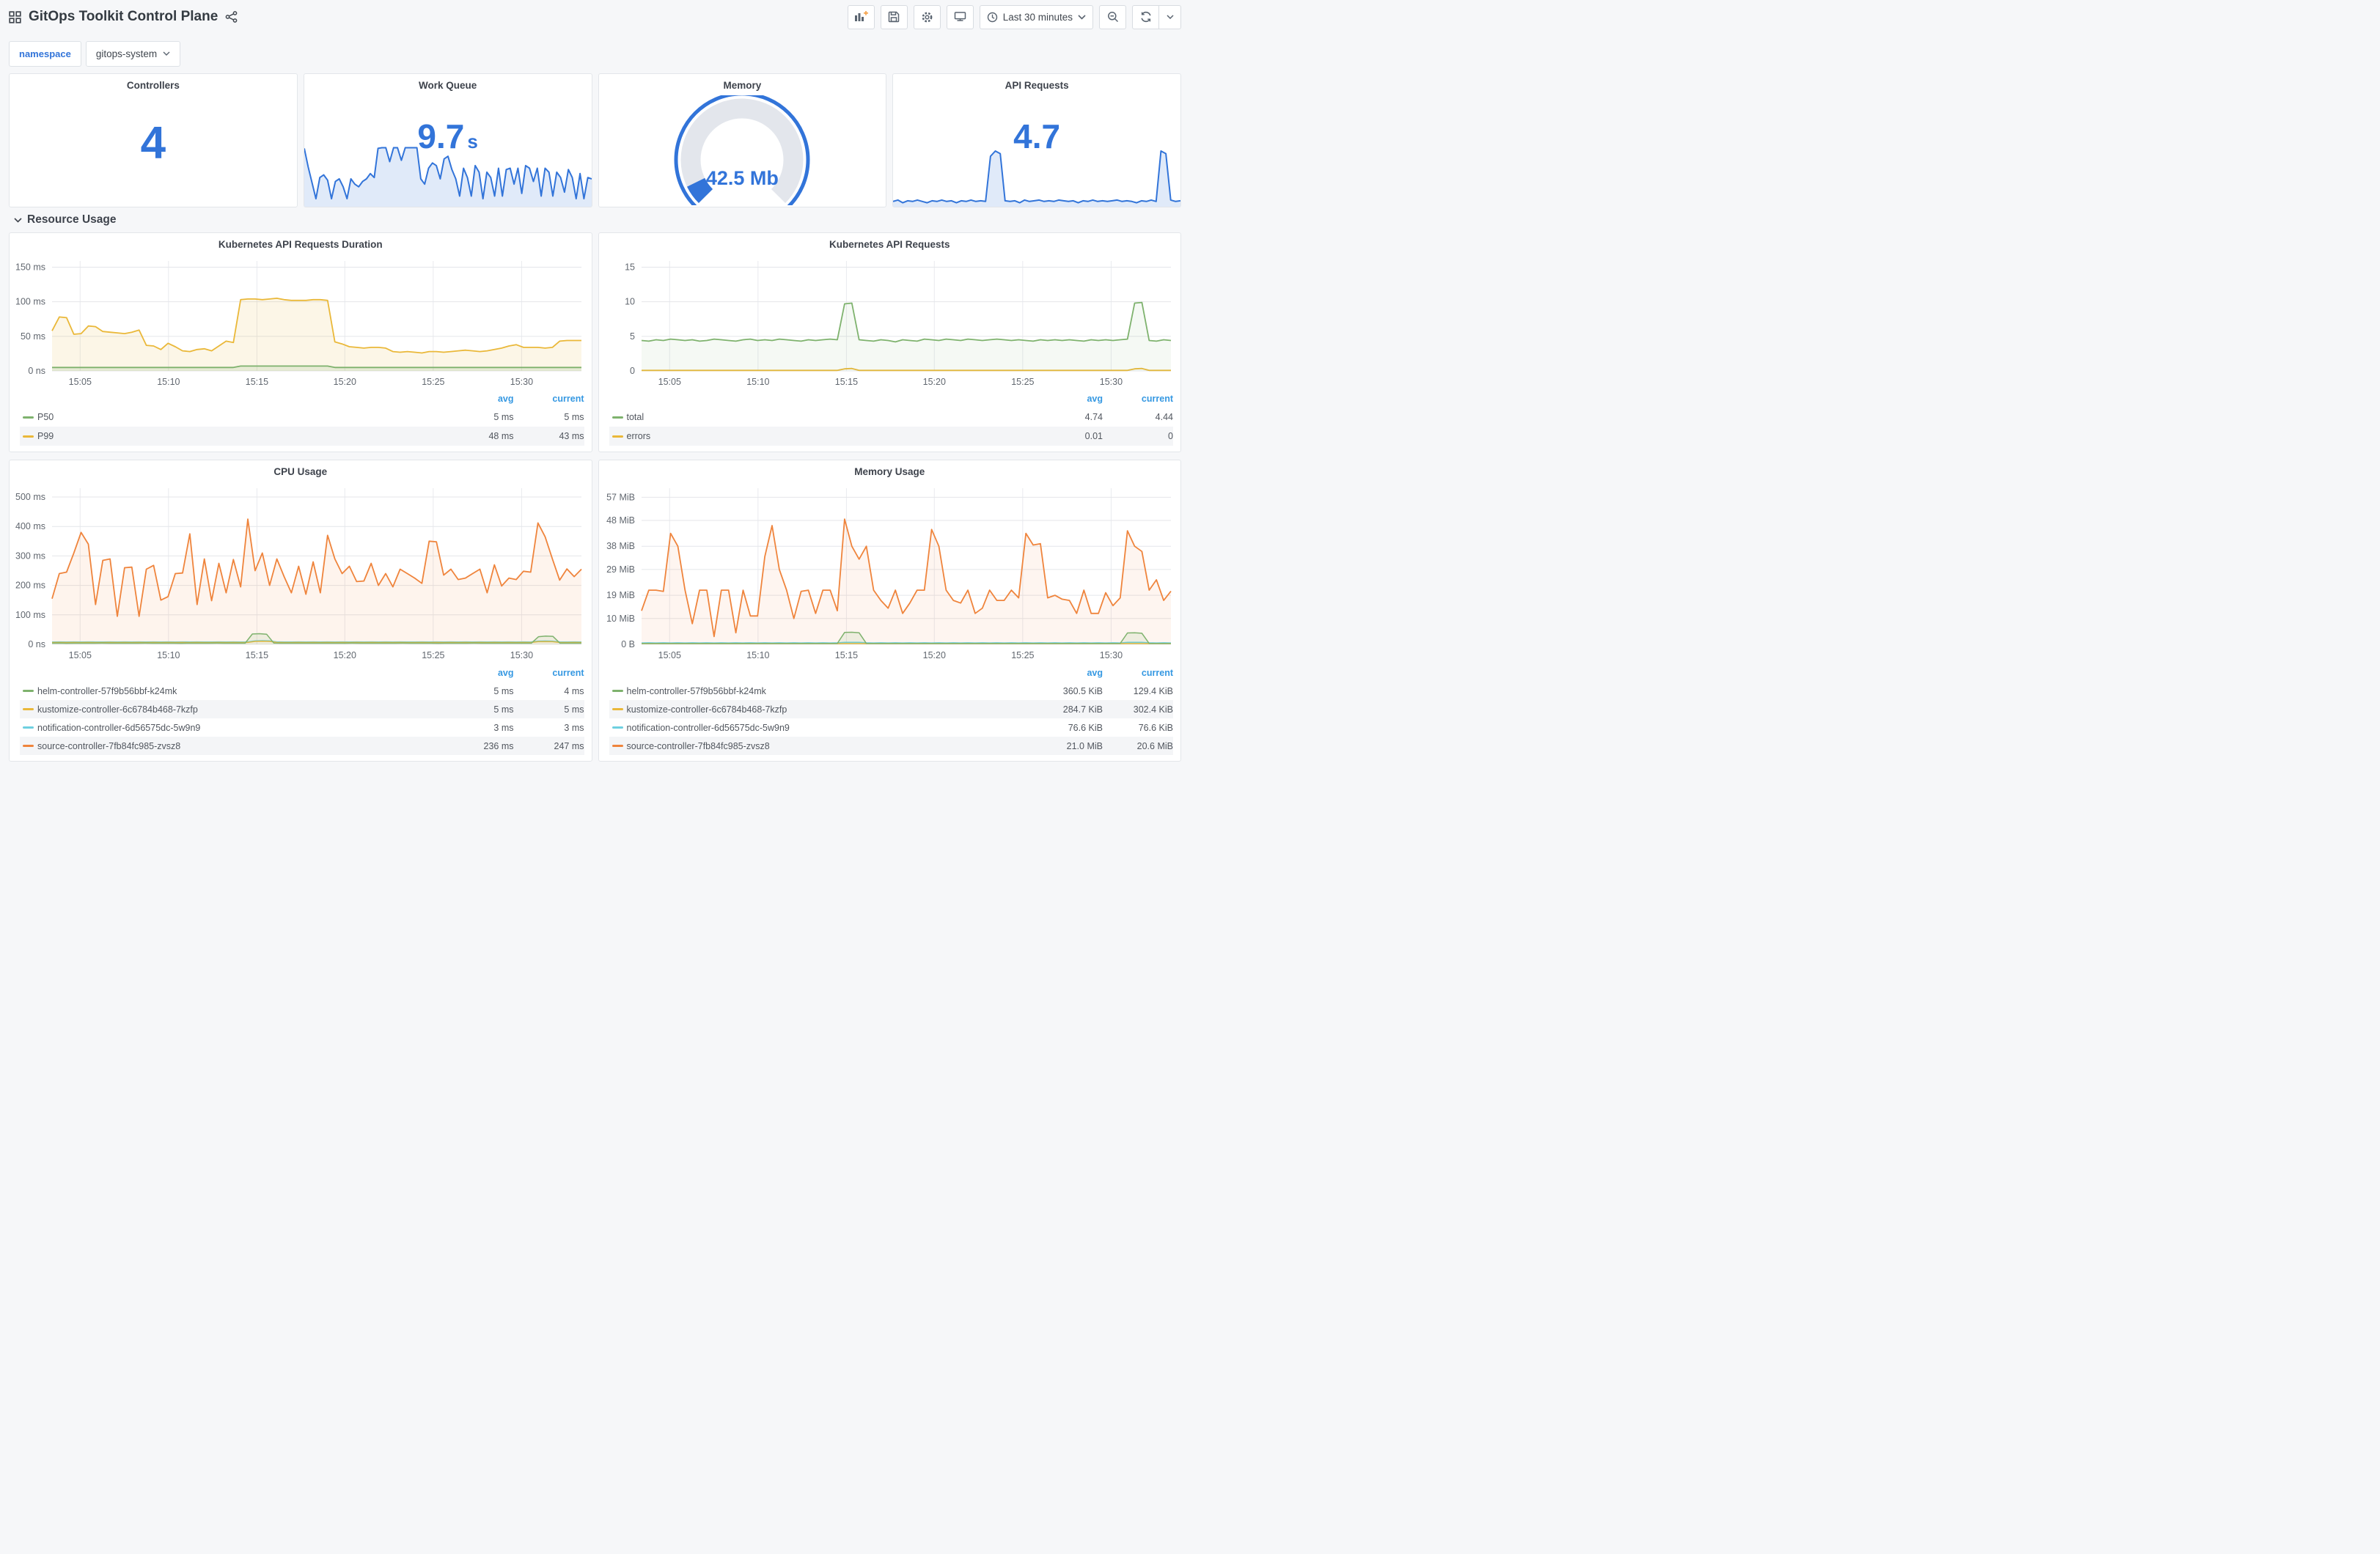 The height and width of the screenshot is (1554, 2380). Describe the element at coordinates (595, 54) in the screenshot. I see `variables-row: namespace gitops-system` at that location.